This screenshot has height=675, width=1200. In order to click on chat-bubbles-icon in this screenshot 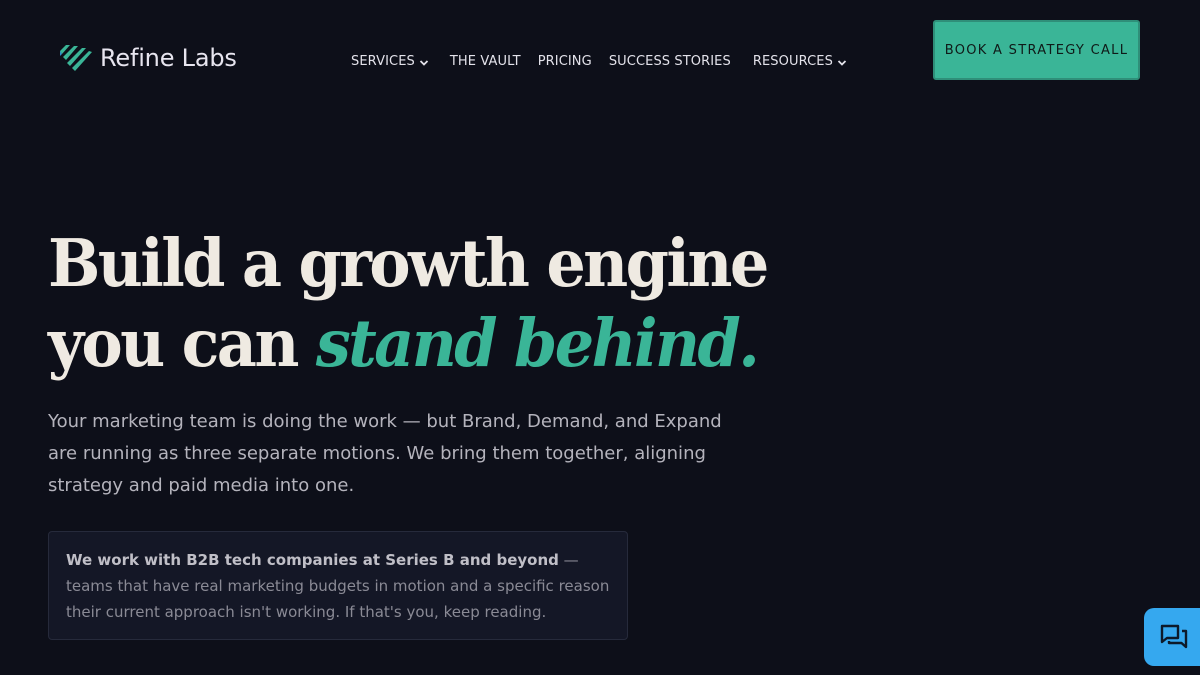, I will do `click(1174, 636)`.